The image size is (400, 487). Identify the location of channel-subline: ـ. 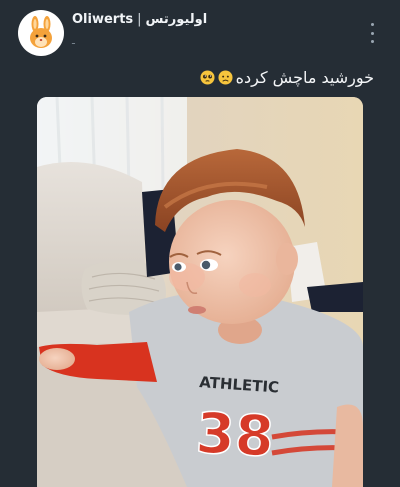
(73, 41).